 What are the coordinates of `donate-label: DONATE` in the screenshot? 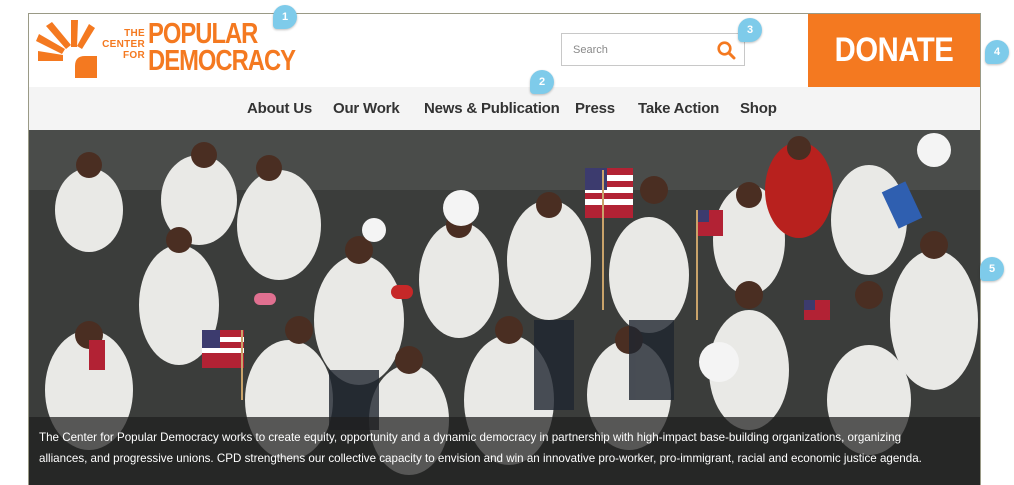 It's located at (894, 50).